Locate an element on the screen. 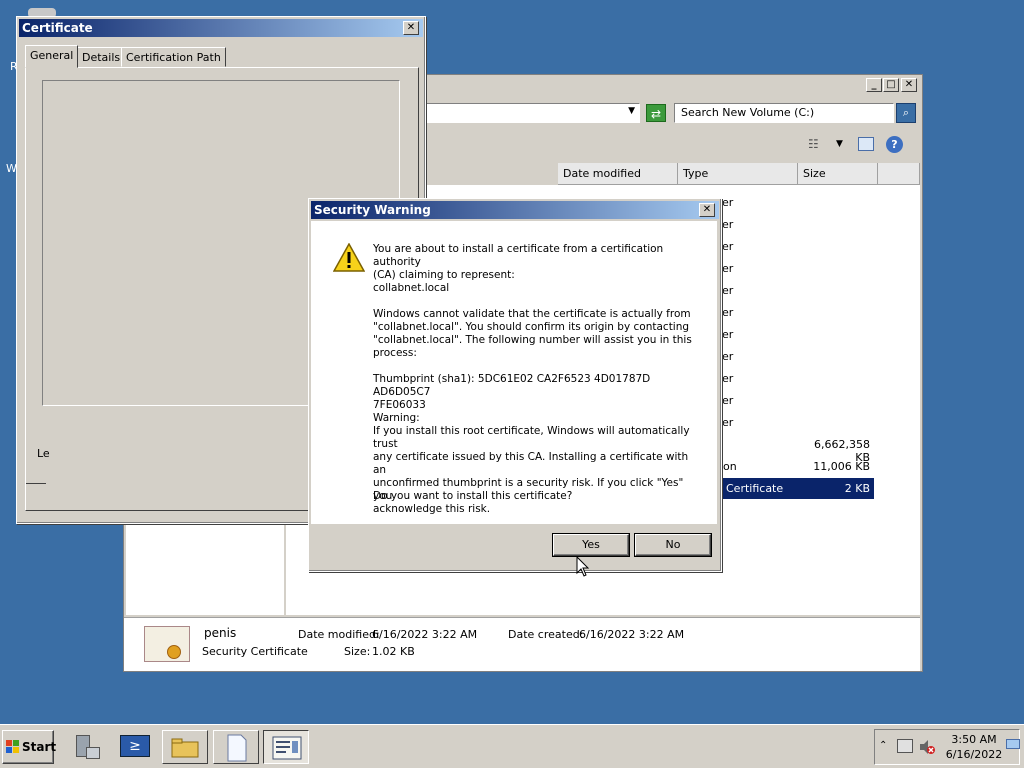  seal-icon is located at coordinates (174, 652).